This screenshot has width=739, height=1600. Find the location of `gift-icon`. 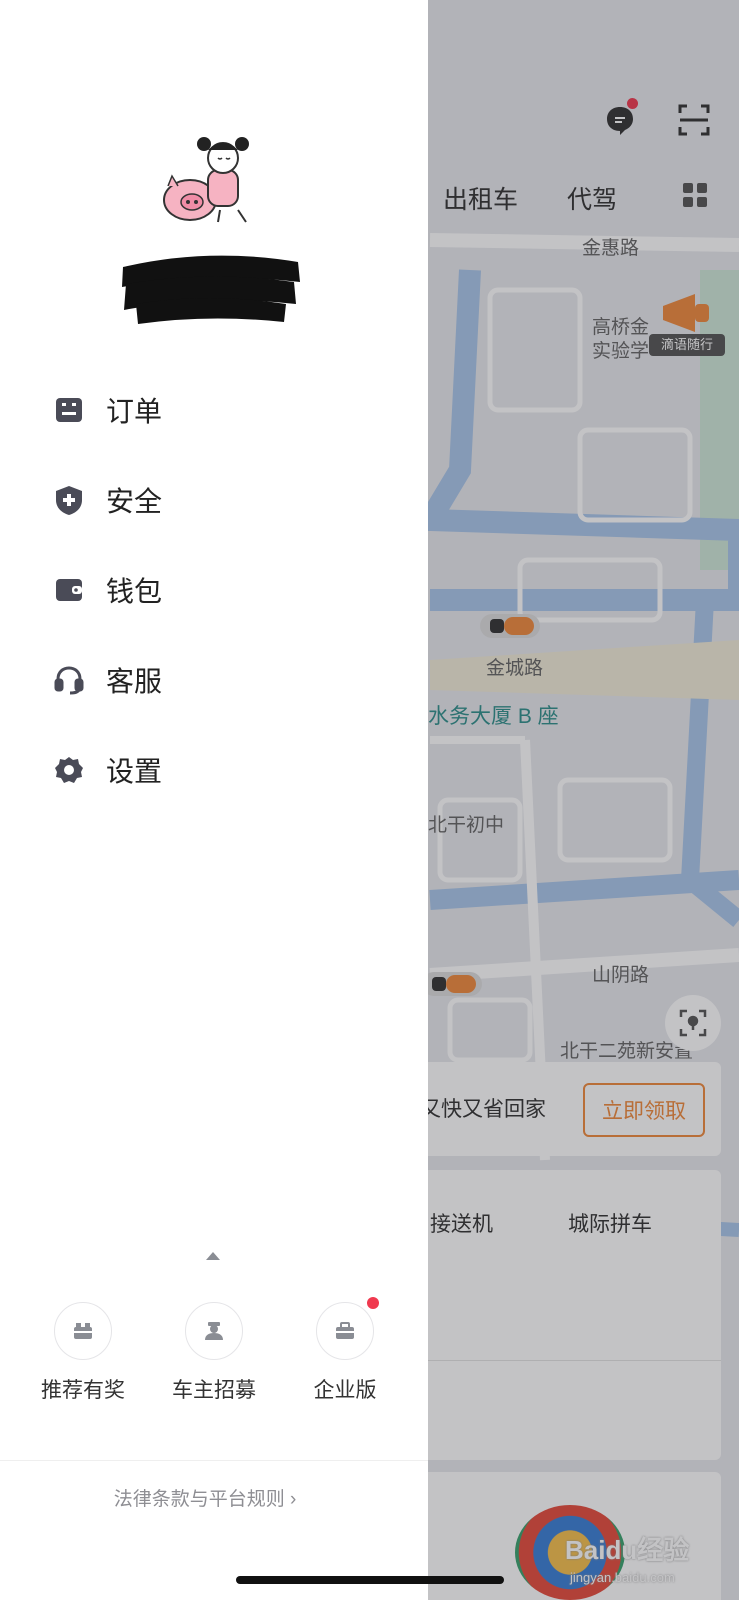

gift-icon is located at coordinates (83, 1331).